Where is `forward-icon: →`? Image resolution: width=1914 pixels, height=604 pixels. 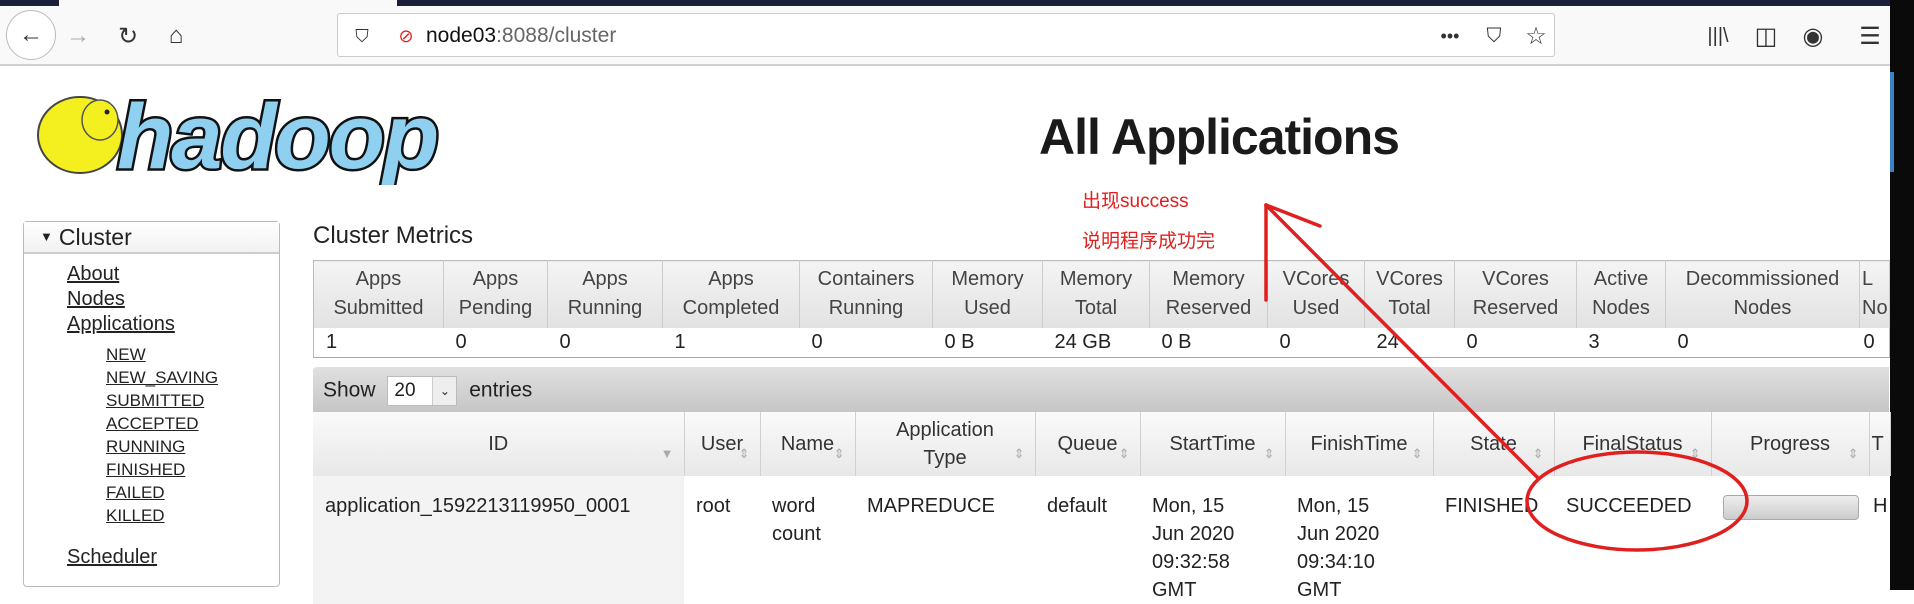 forward-icon: → is located at coordinates (78, 36).